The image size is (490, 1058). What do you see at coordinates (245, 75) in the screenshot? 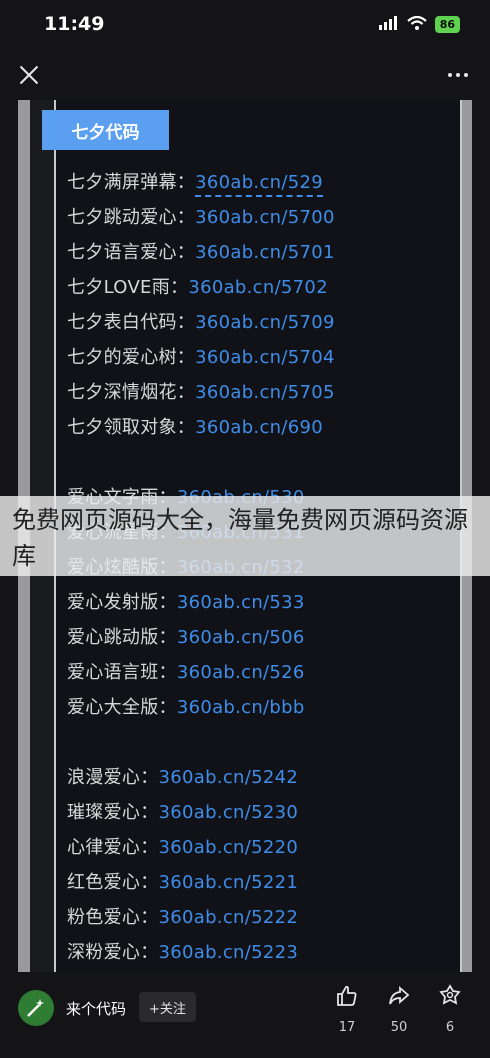
I see `top-nav` at bounding box center [245, 75].